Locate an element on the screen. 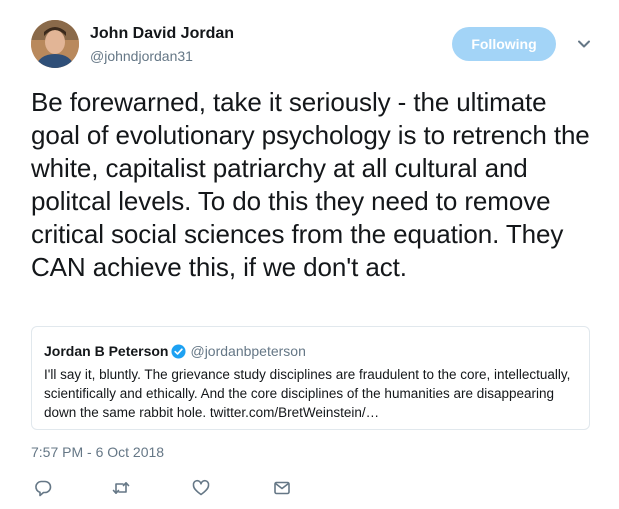  author-block: John David Jordan @johndjordan31 is located at coordinates (162, 44).